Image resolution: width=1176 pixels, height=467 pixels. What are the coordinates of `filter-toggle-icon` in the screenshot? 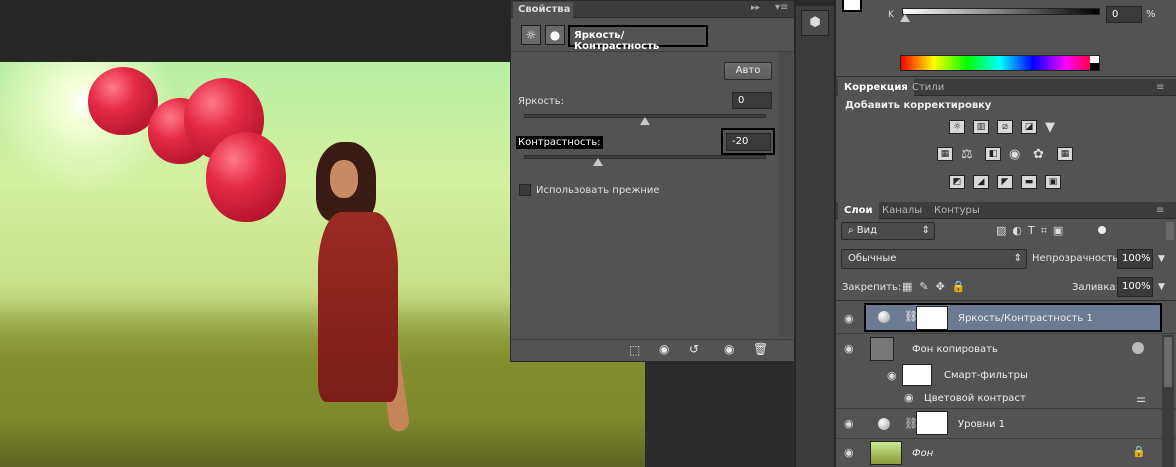 It's located at (1102, 230).